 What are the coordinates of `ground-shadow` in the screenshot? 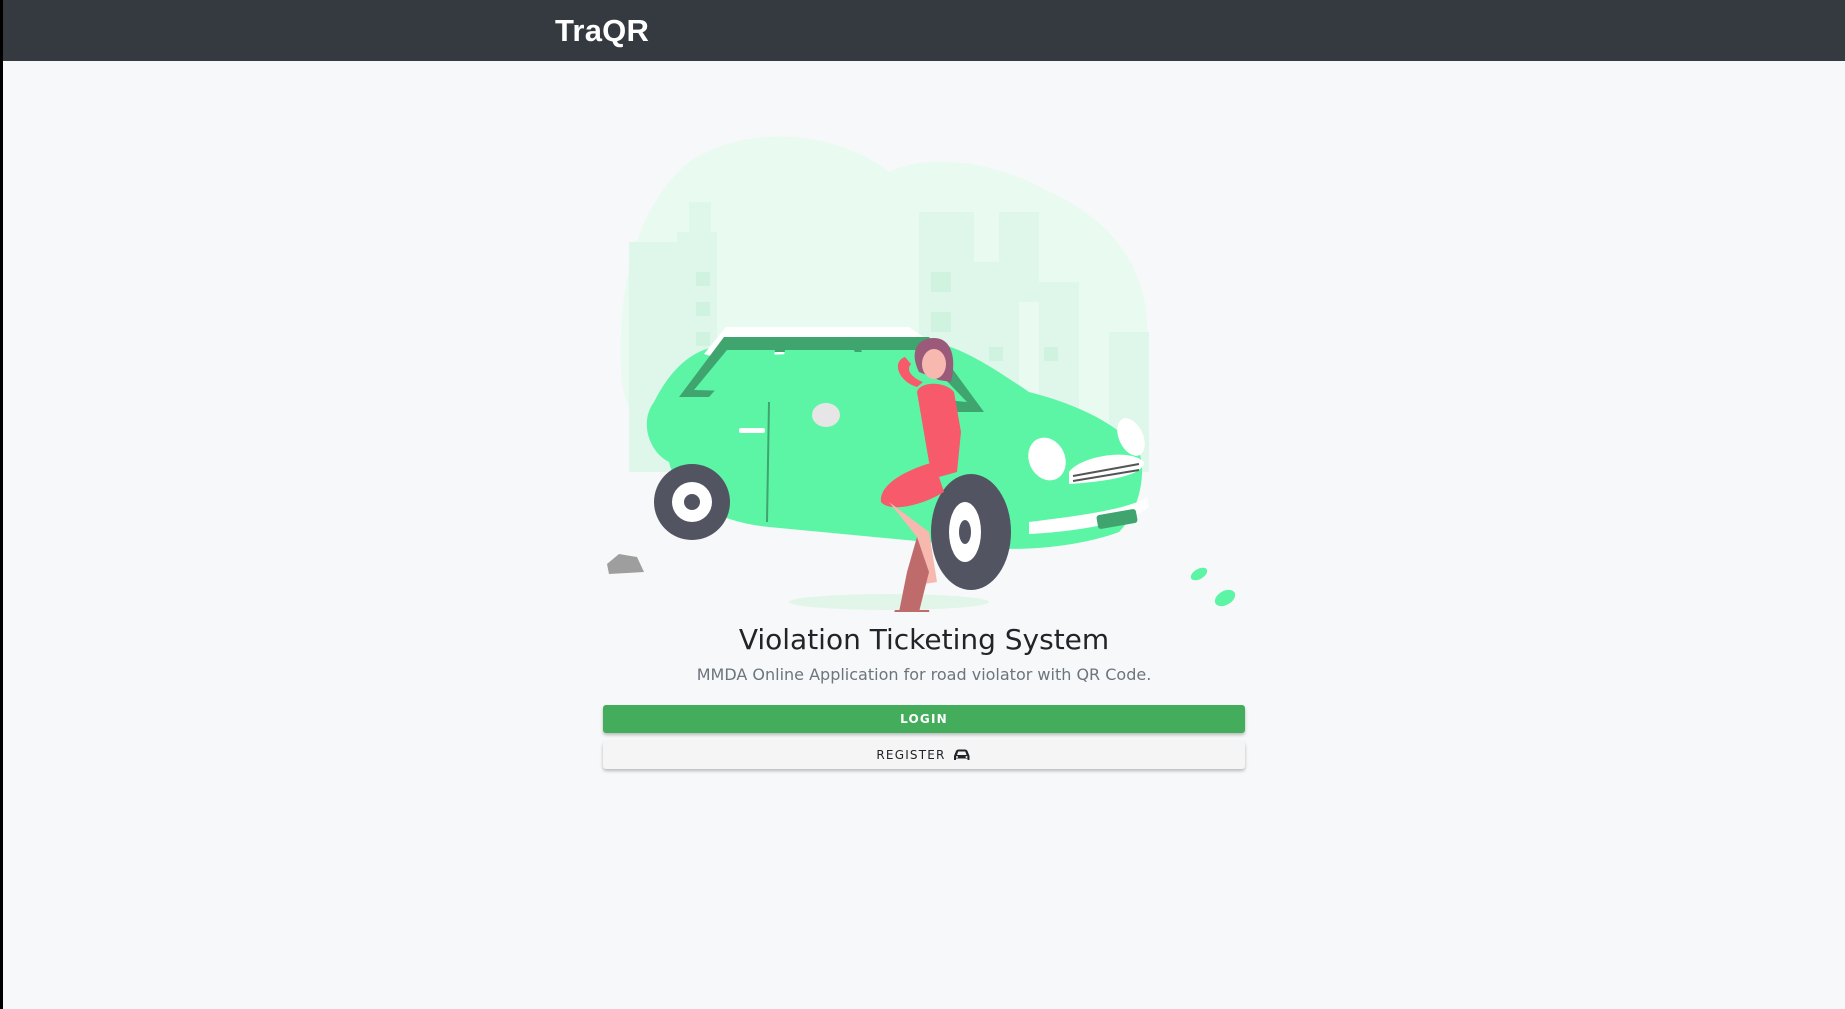 It's located at (889, 602).